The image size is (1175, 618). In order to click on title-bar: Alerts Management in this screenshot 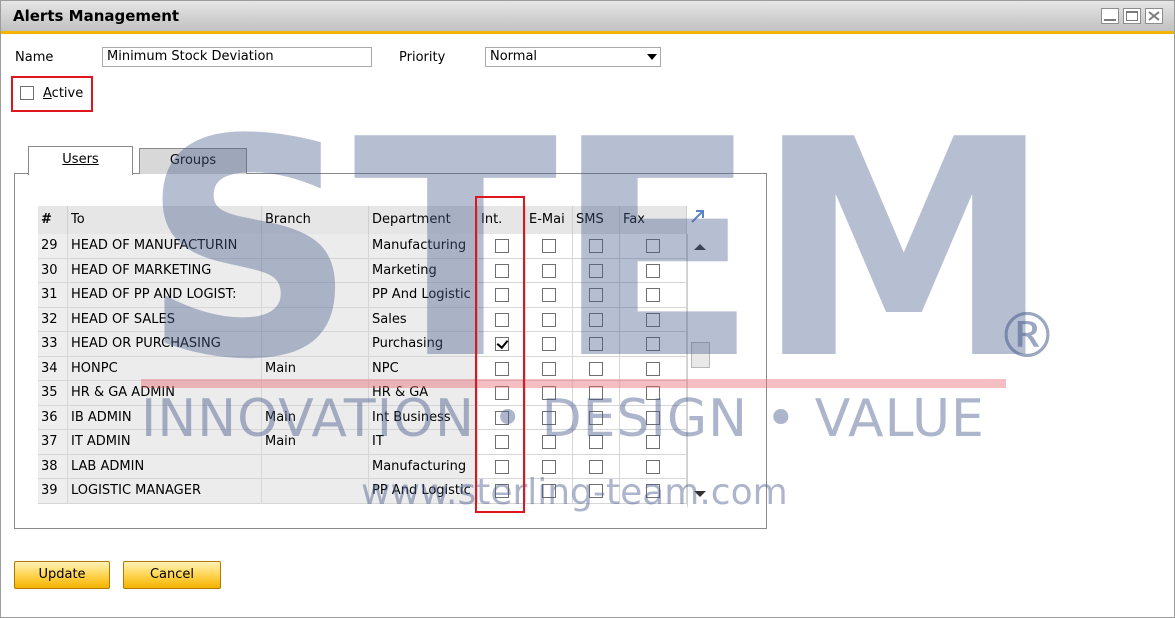, I will do `click(587, 17)`.